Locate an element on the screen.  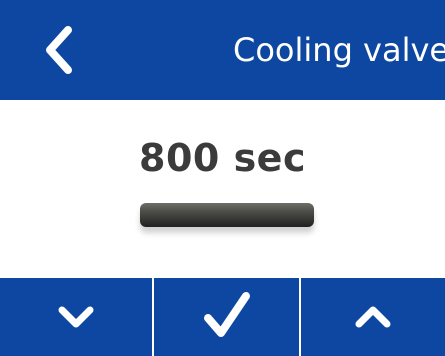
footer-divider-left is located at coordinates (153, 317).